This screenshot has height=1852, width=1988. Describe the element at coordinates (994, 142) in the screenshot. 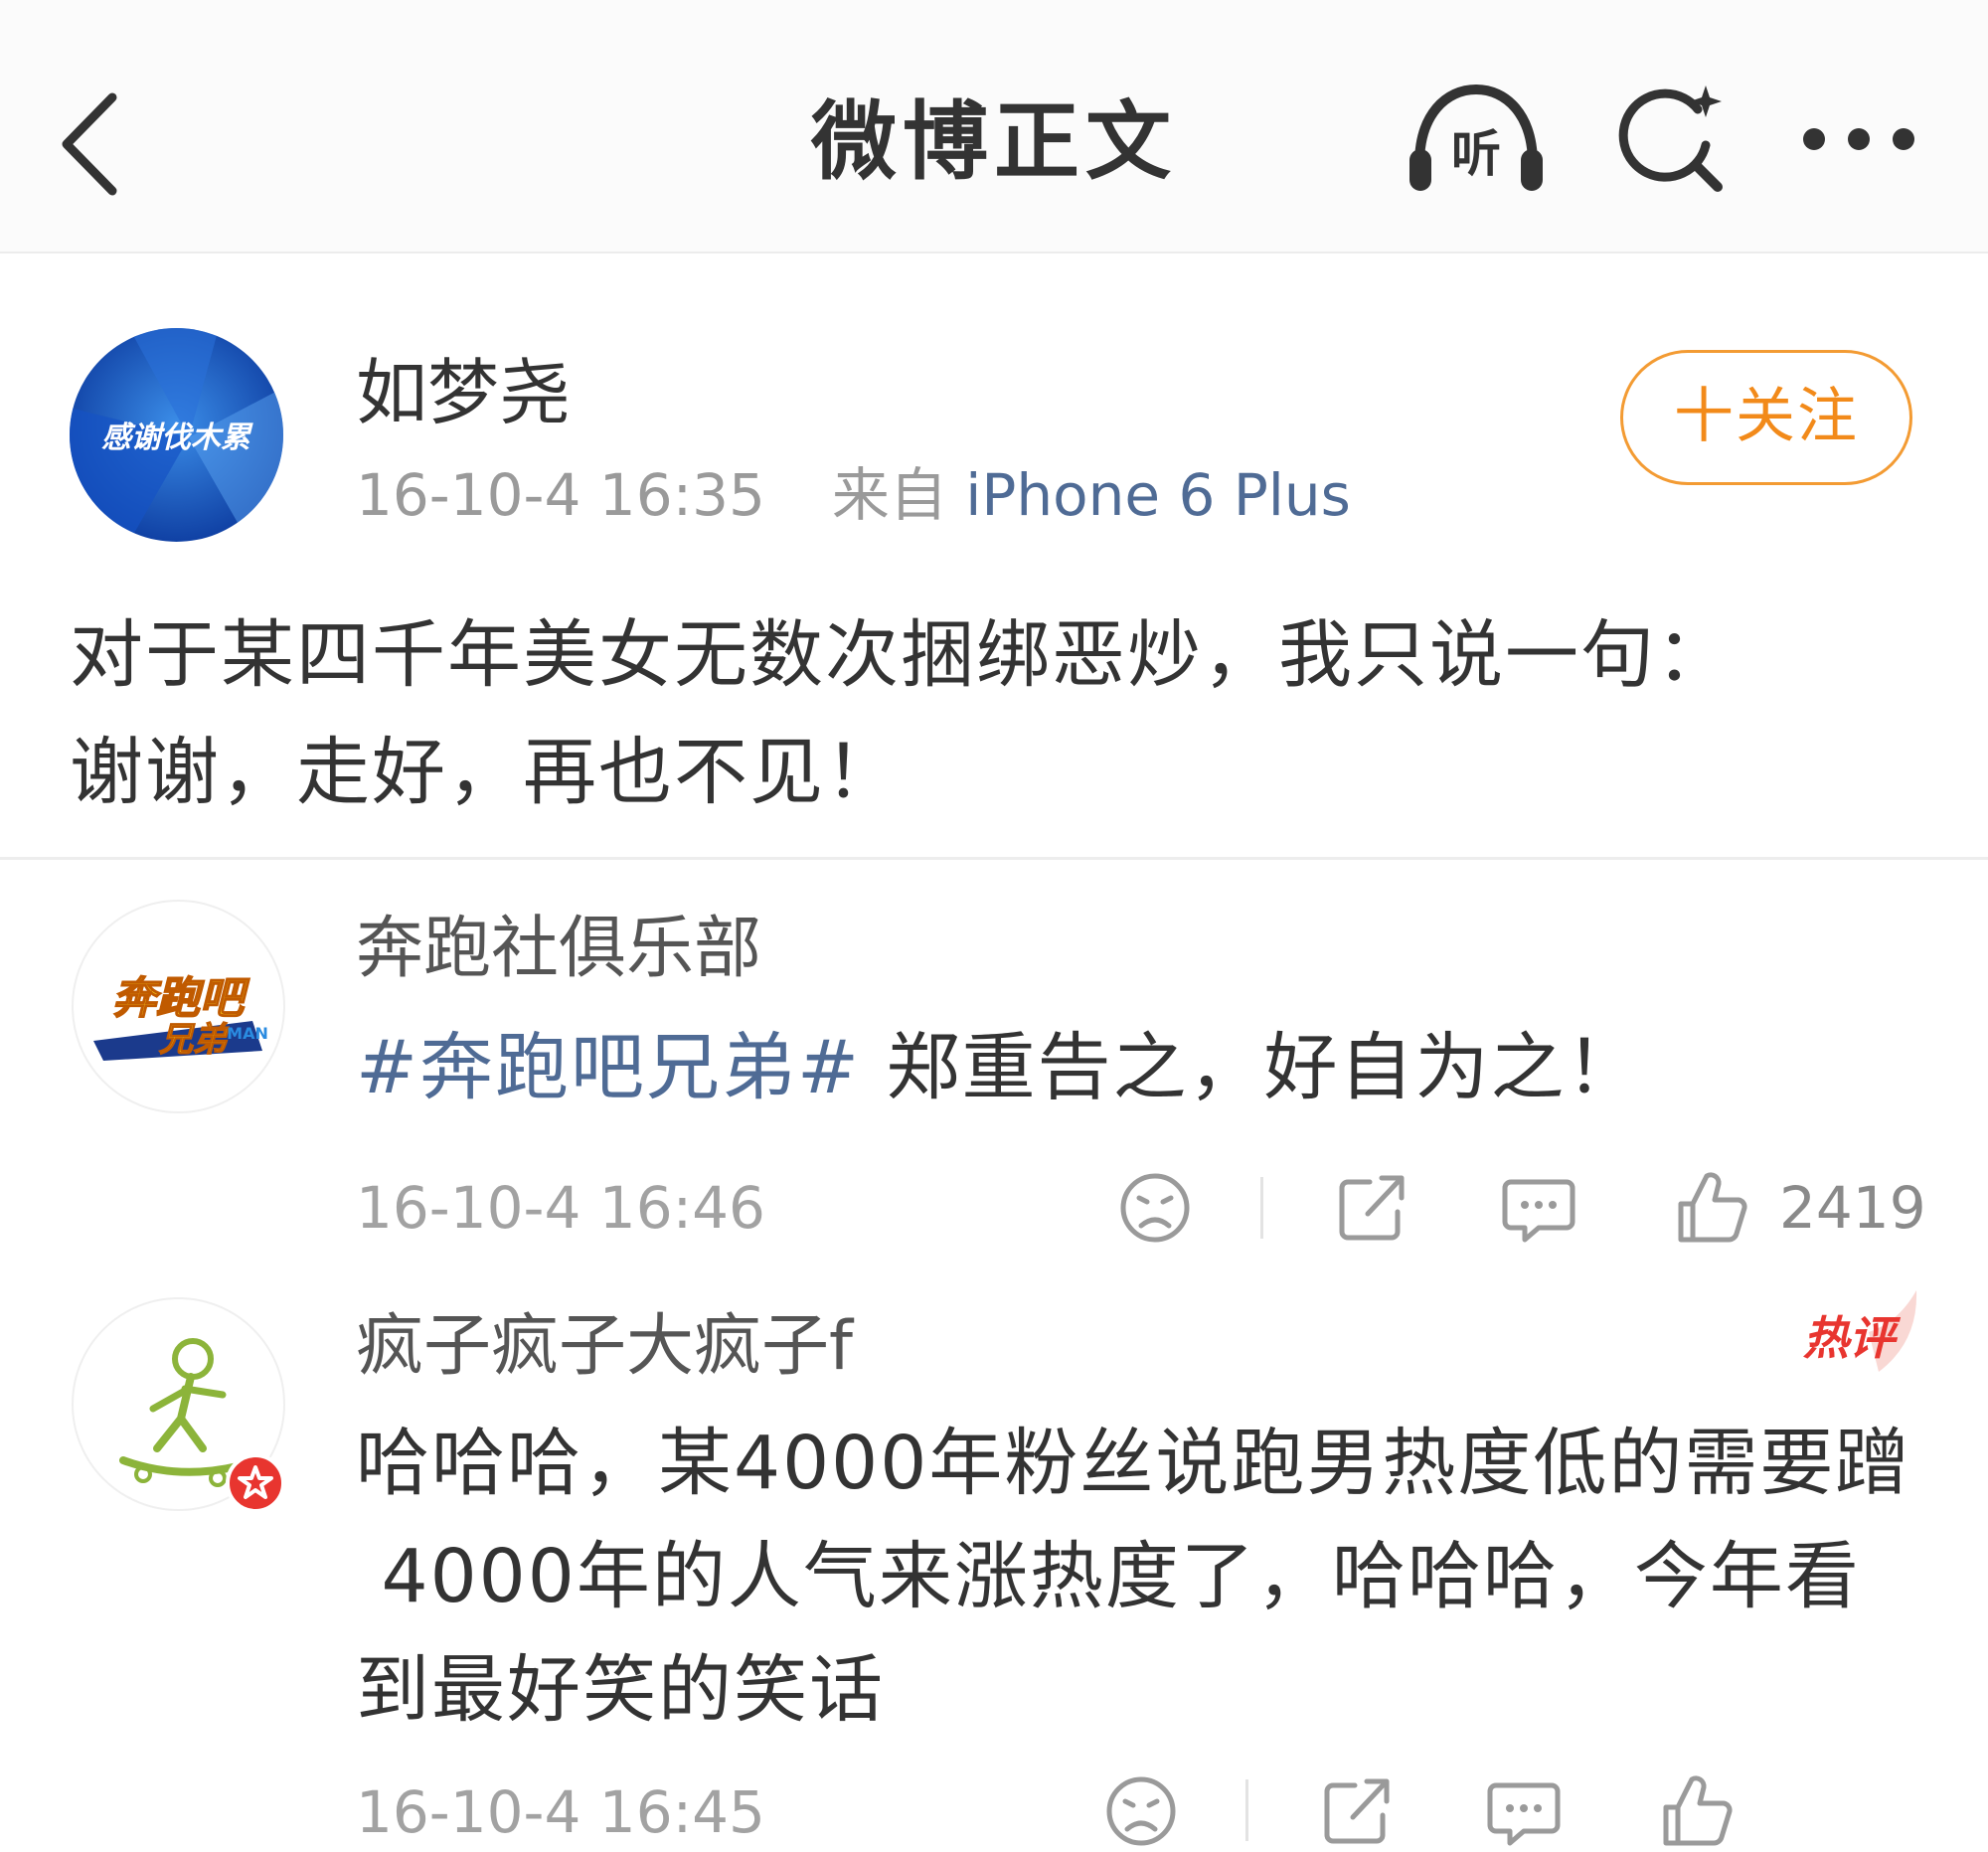

I see `page-title: 微博正文` at that location.